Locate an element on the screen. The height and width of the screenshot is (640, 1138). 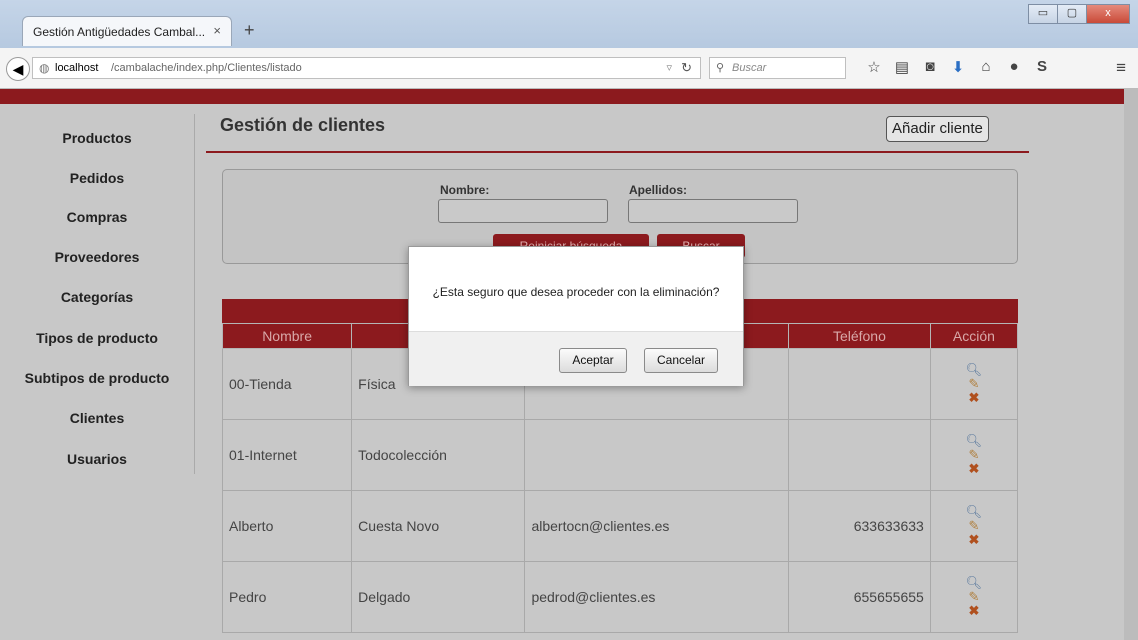
download-icon: ⬇ is located at coordinates (958, 67).